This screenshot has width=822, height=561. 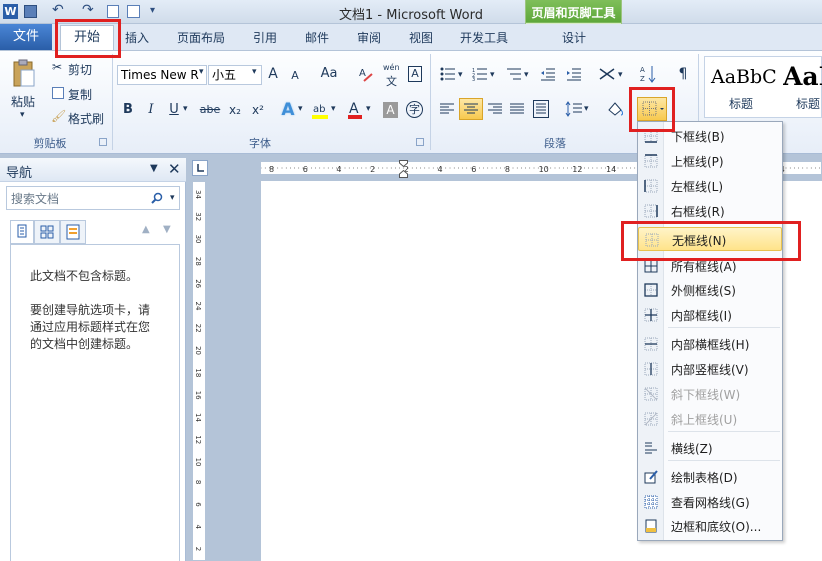 I want to click on border-menu-item: 右框线(R), so click(x=710, y=211).